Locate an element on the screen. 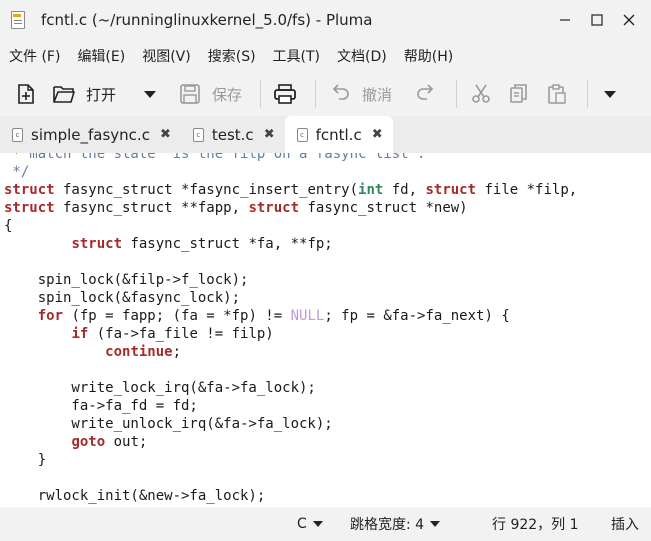 The width and height of the screenshot is (651, 541). menu-search: 搜索(S) is located at coordinates (232, 56).